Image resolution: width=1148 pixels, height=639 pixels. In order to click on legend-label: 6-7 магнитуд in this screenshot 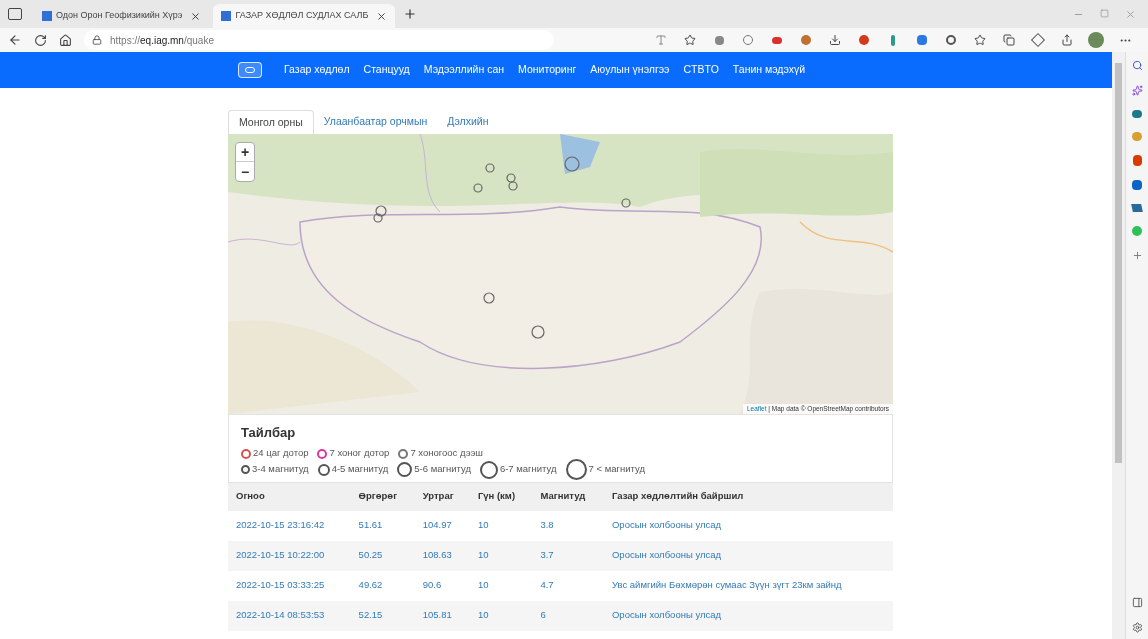, I will do `click(528, 469)`.